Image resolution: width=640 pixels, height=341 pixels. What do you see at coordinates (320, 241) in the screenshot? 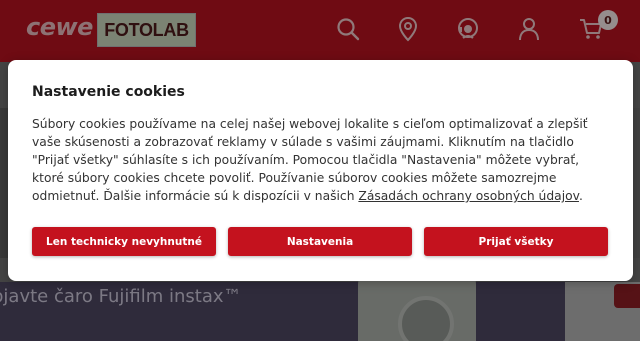
I see `settings-button: Nastavenia` at bounding box center [320, 241].